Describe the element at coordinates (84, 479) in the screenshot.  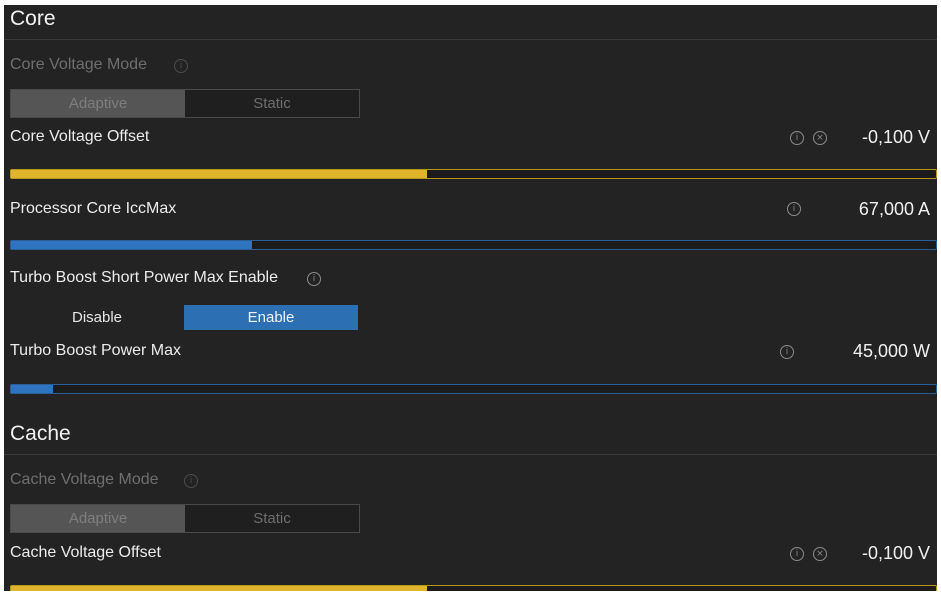
I see `cache-voltage-mode-label: Cache Voltage Mode` at that location.